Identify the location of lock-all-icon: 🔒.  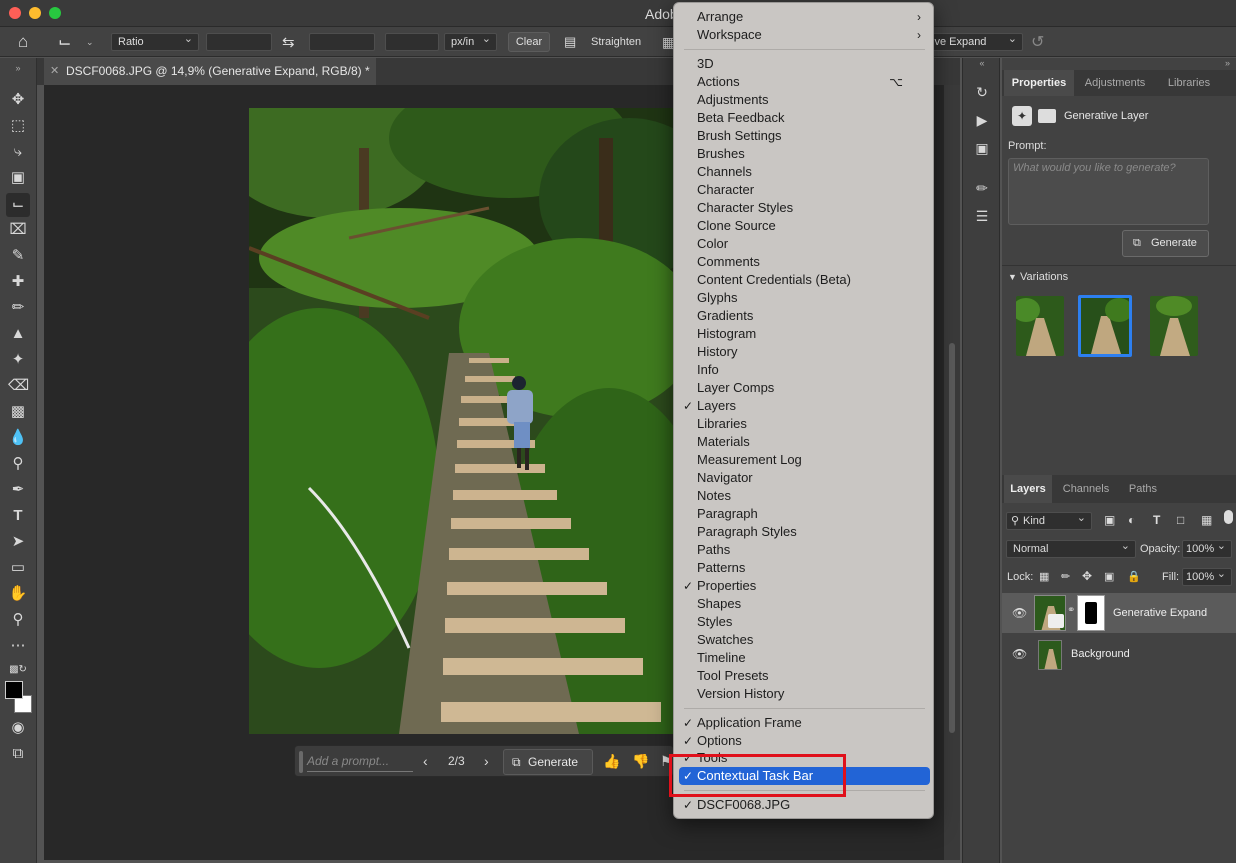
(1134, 576).